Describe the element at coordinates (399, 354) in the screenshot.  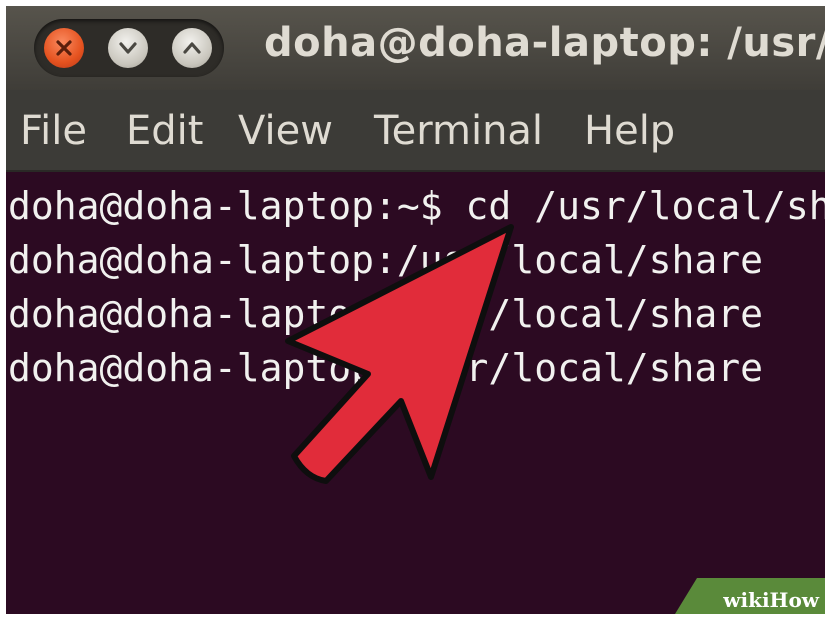
I see `red-arrow-pointer` at that location.